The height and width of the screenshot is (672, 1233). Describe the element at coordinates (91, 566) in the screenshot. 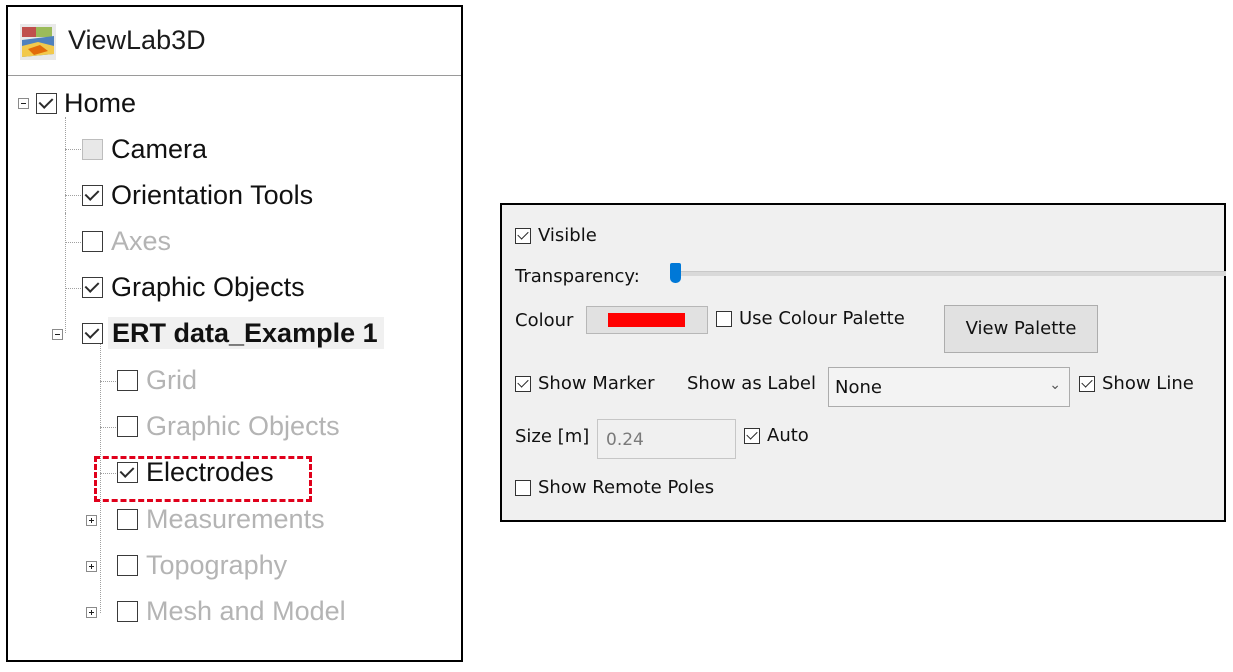

I see `expand-topography-icon` at that location.